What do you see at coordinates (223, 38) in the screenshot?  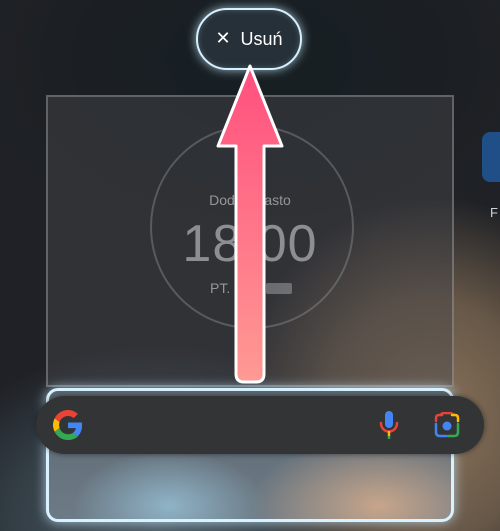 I see `close-icon: ✕` at bounding box center [223, 38].